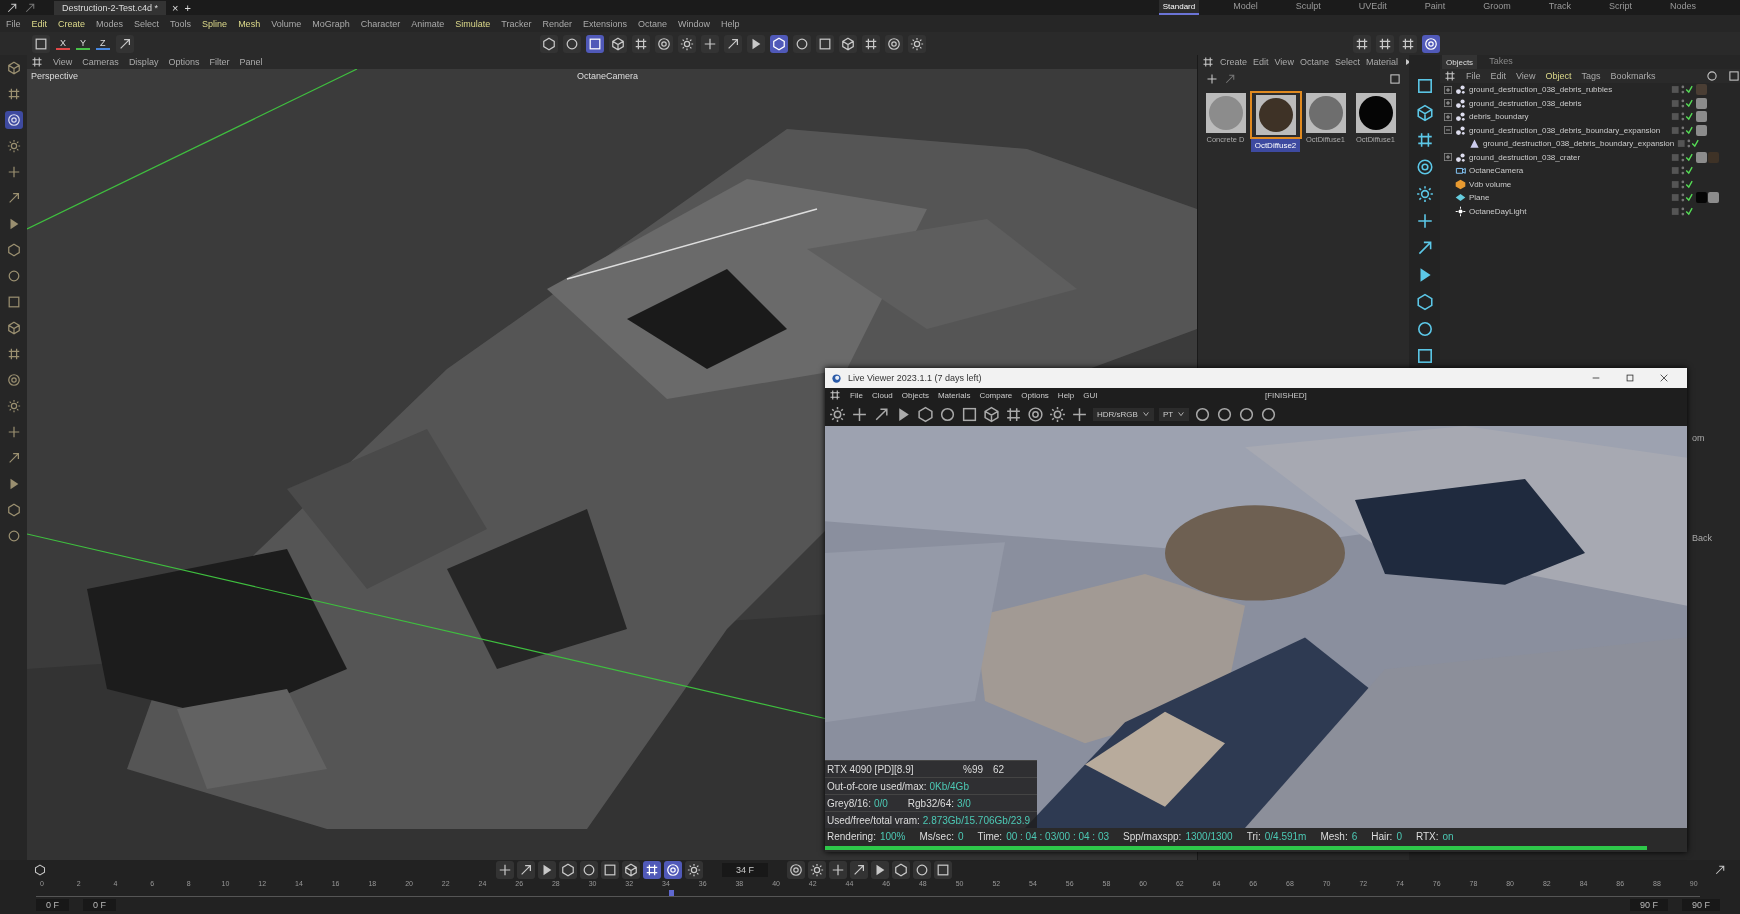  I want to click on object-name: Plane, so click(1568, 198).